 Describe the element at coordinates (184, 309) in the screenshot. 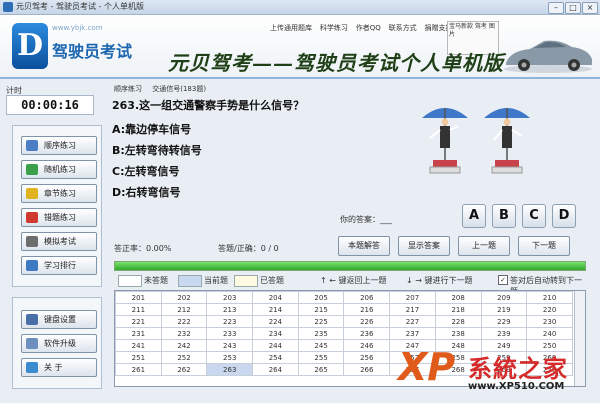

I see `grid-cell: 212` at that location.